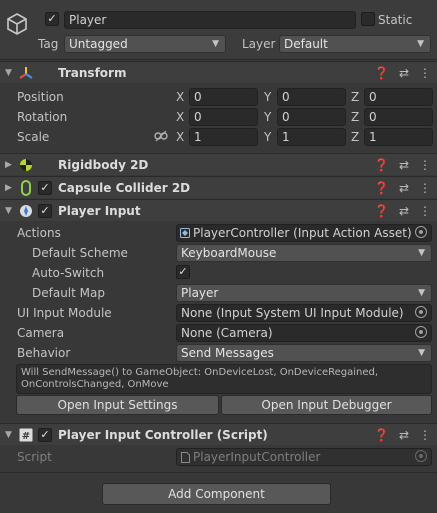 The image size is (437, 513). Describe the element at coordinates (398, 117) in the screenshot. I see `rotation-z-field: 0` at that location.